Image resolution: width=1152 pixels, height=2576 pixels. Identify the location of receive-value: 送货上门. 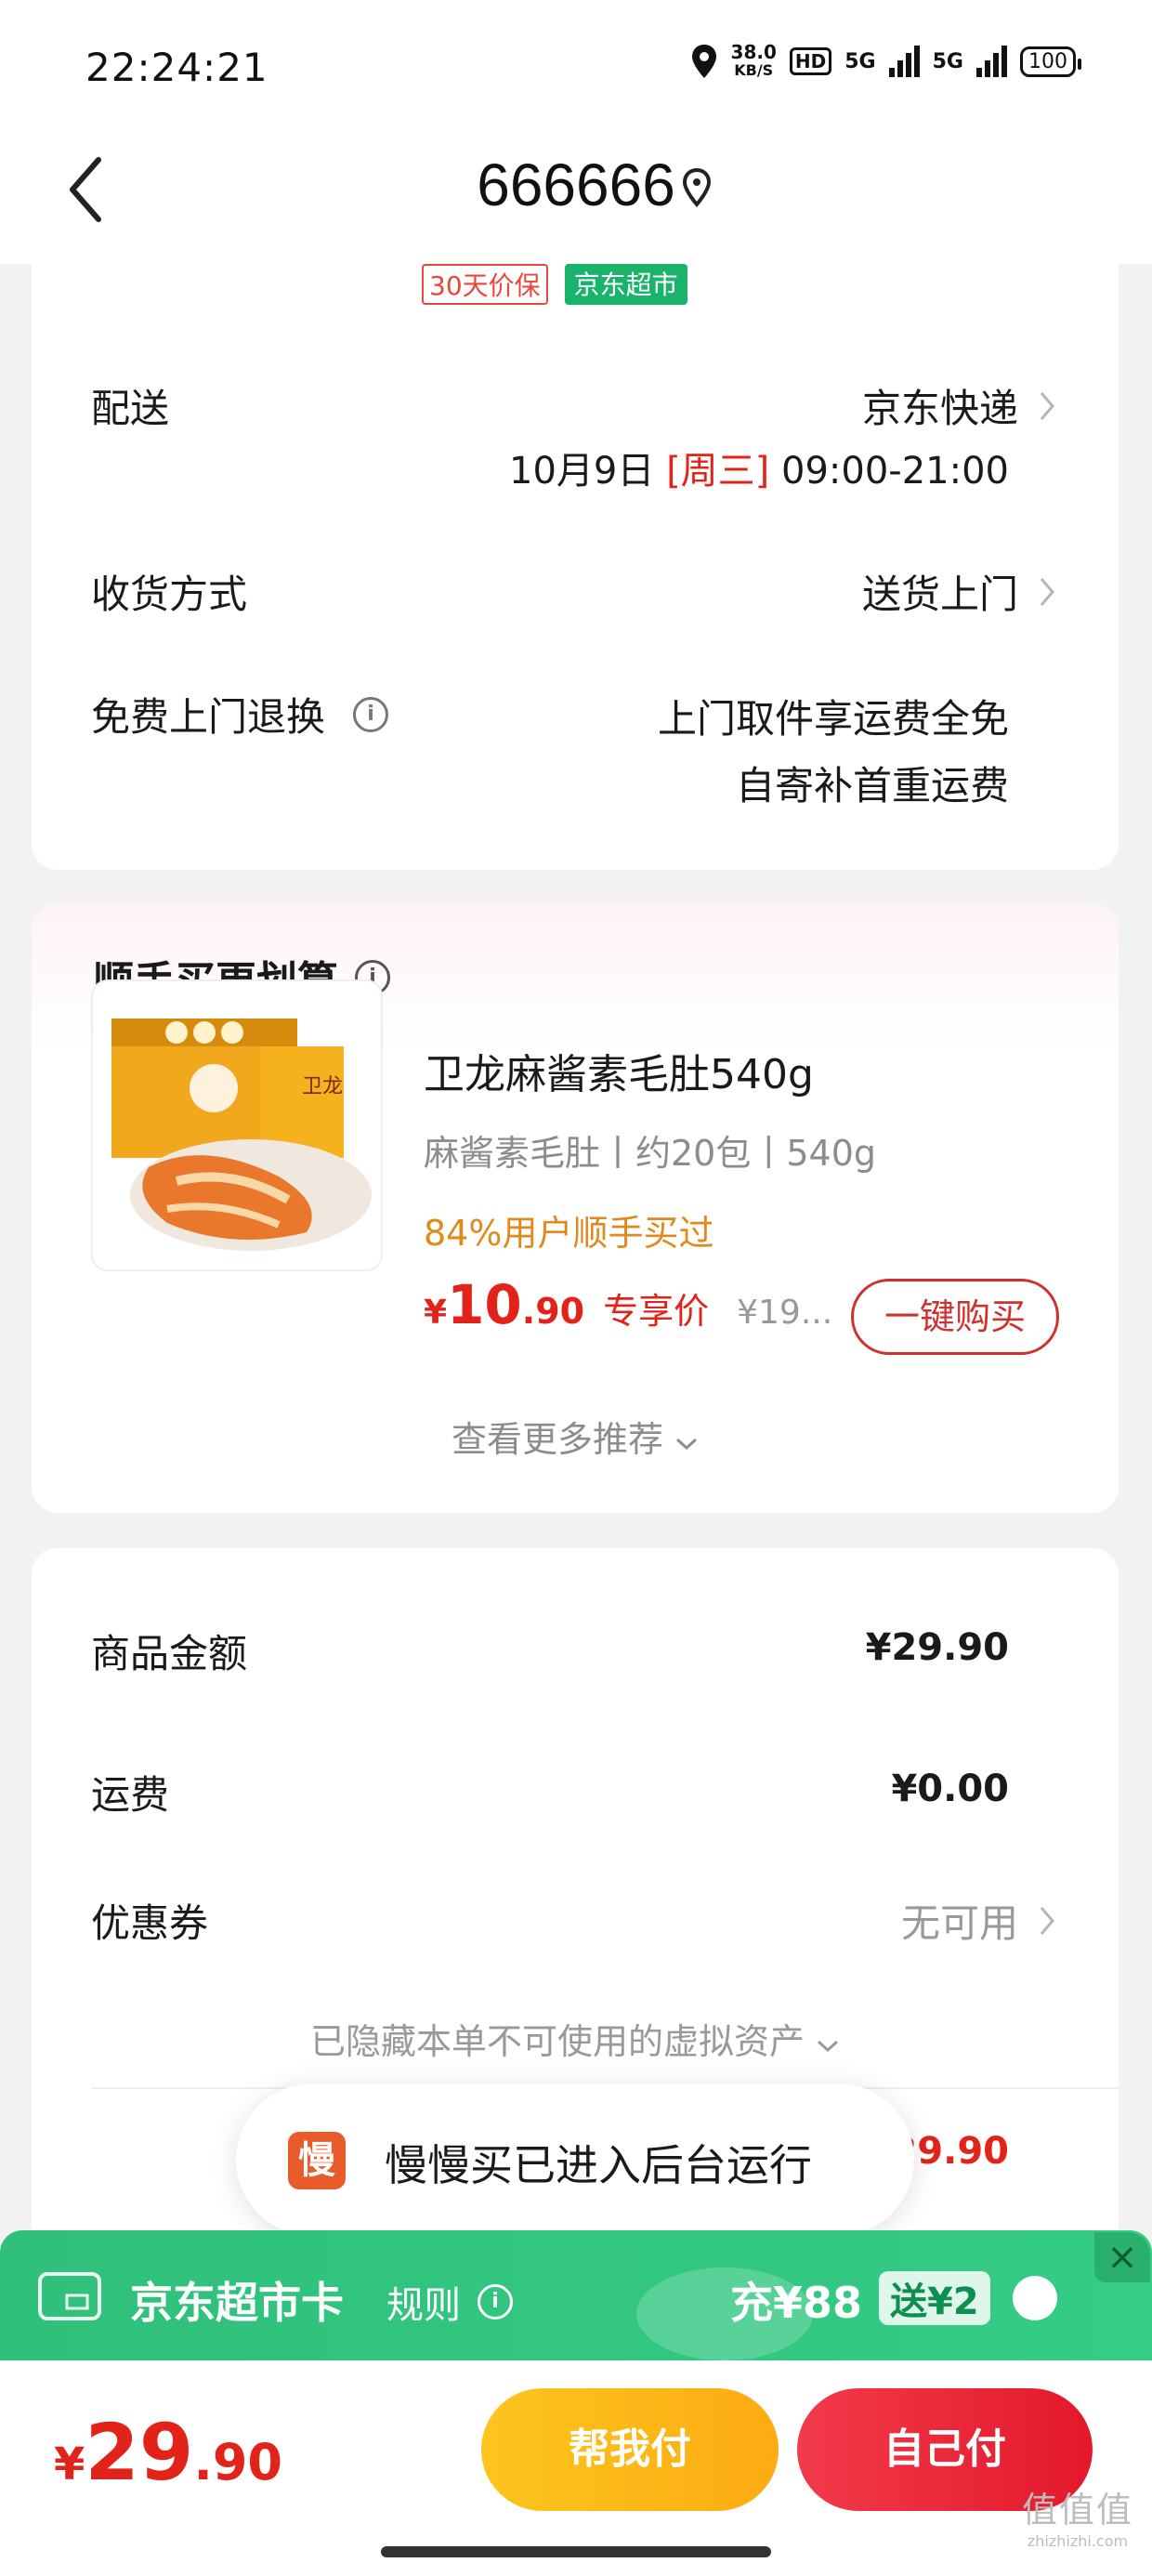
(939, 594).